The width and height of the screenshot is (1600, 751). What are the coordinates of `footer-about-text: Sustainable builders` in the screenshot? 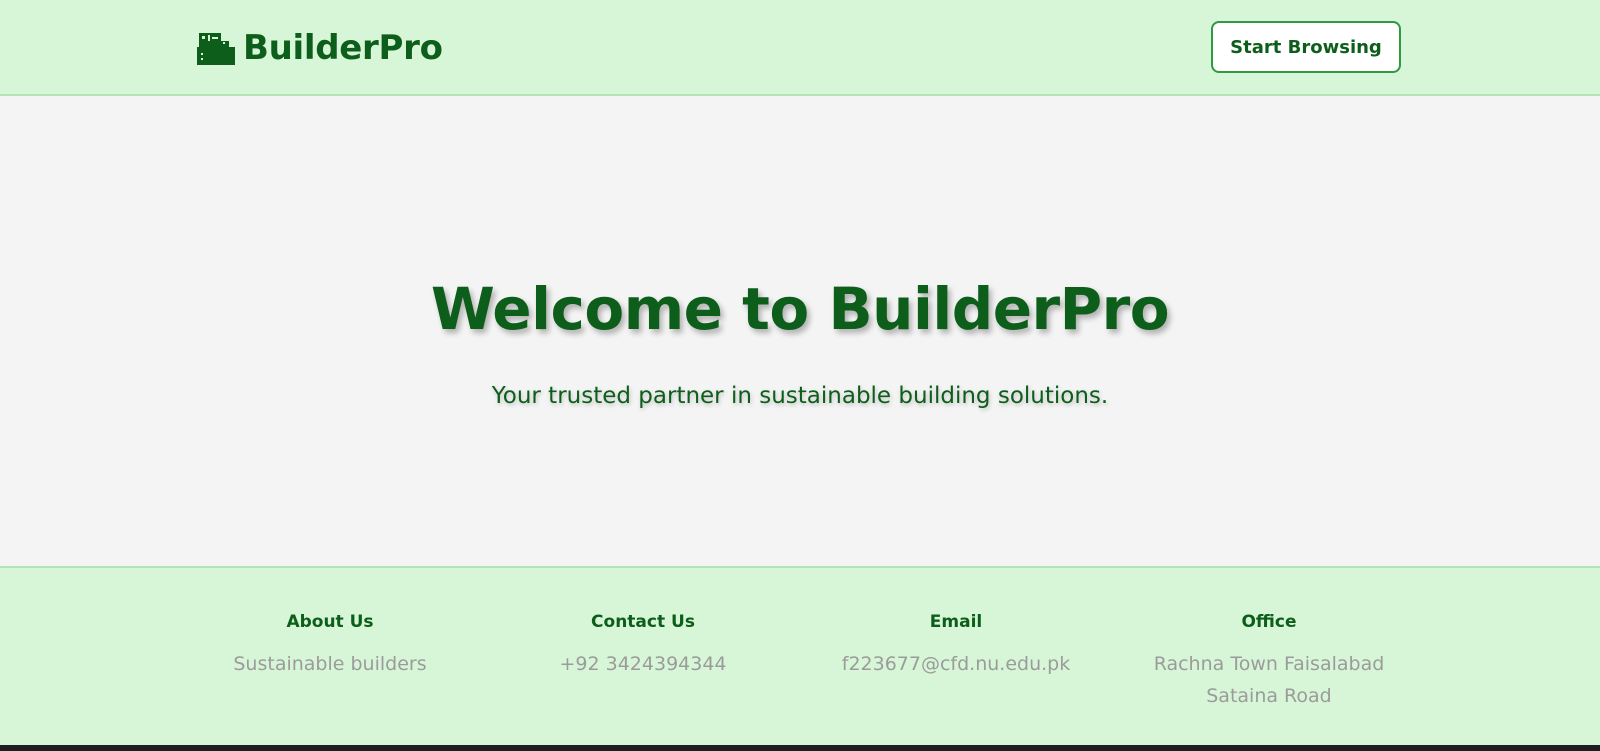 It's located at (330, 664).